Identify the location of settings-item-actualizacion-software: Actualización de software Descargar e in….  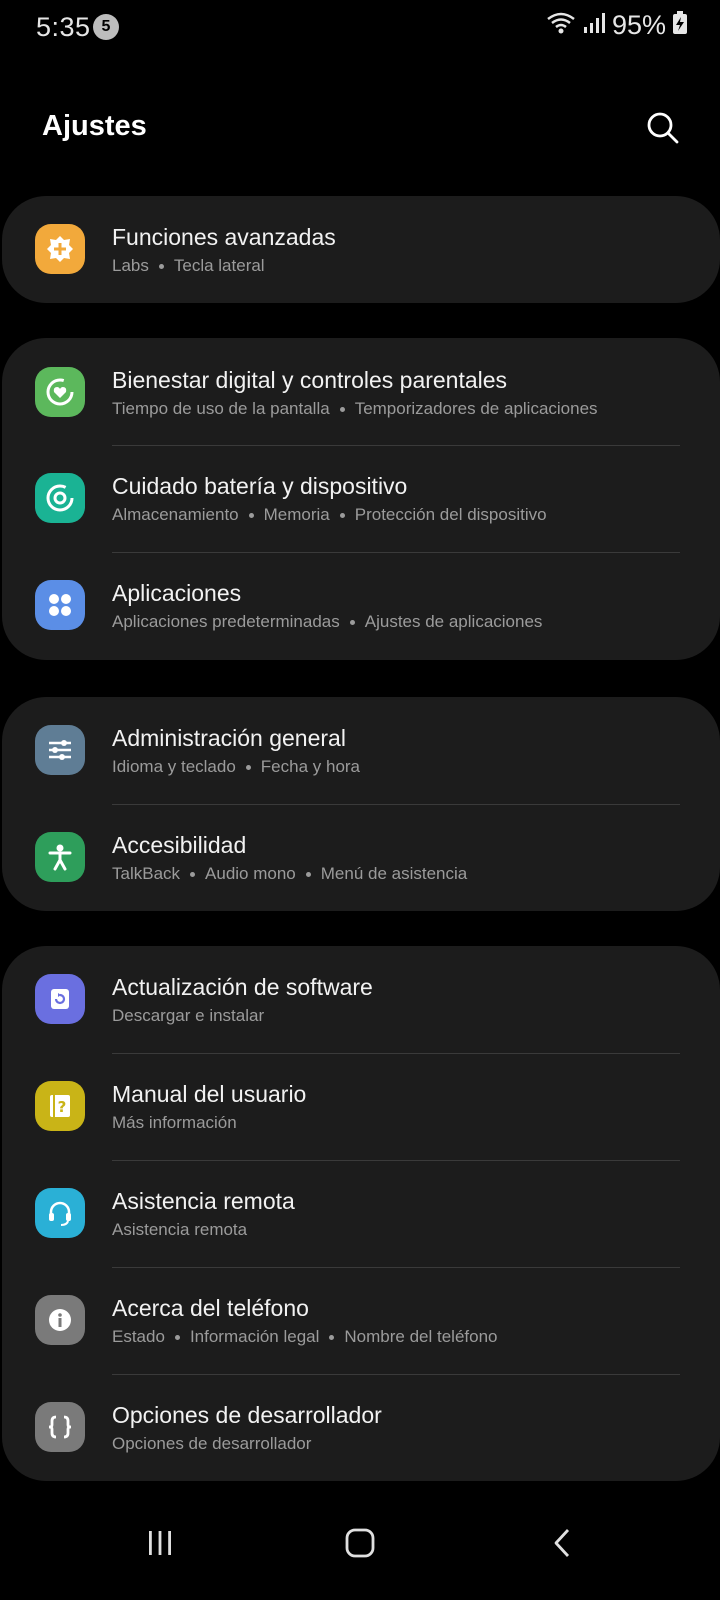
(361, 999).